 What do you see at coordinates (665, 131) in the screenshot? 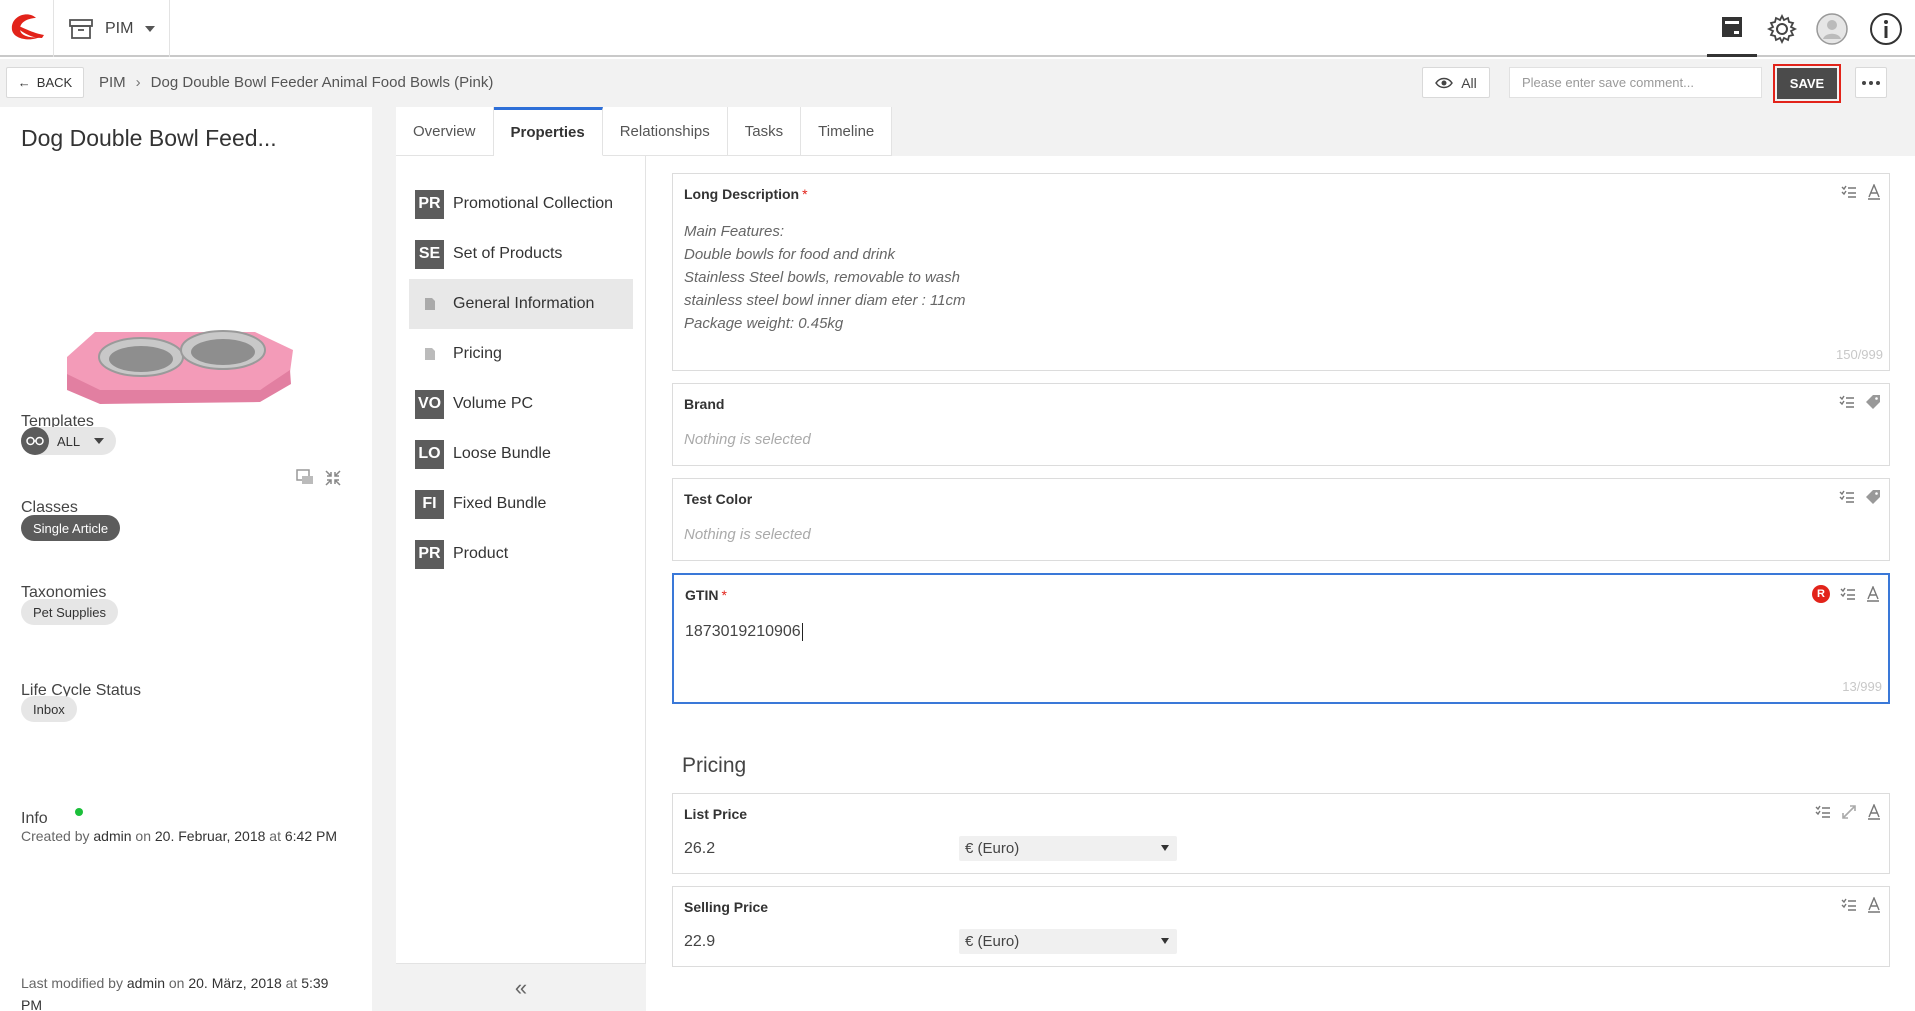
I see `tab-relationships: Relationships` at bounding box center [665, 131].